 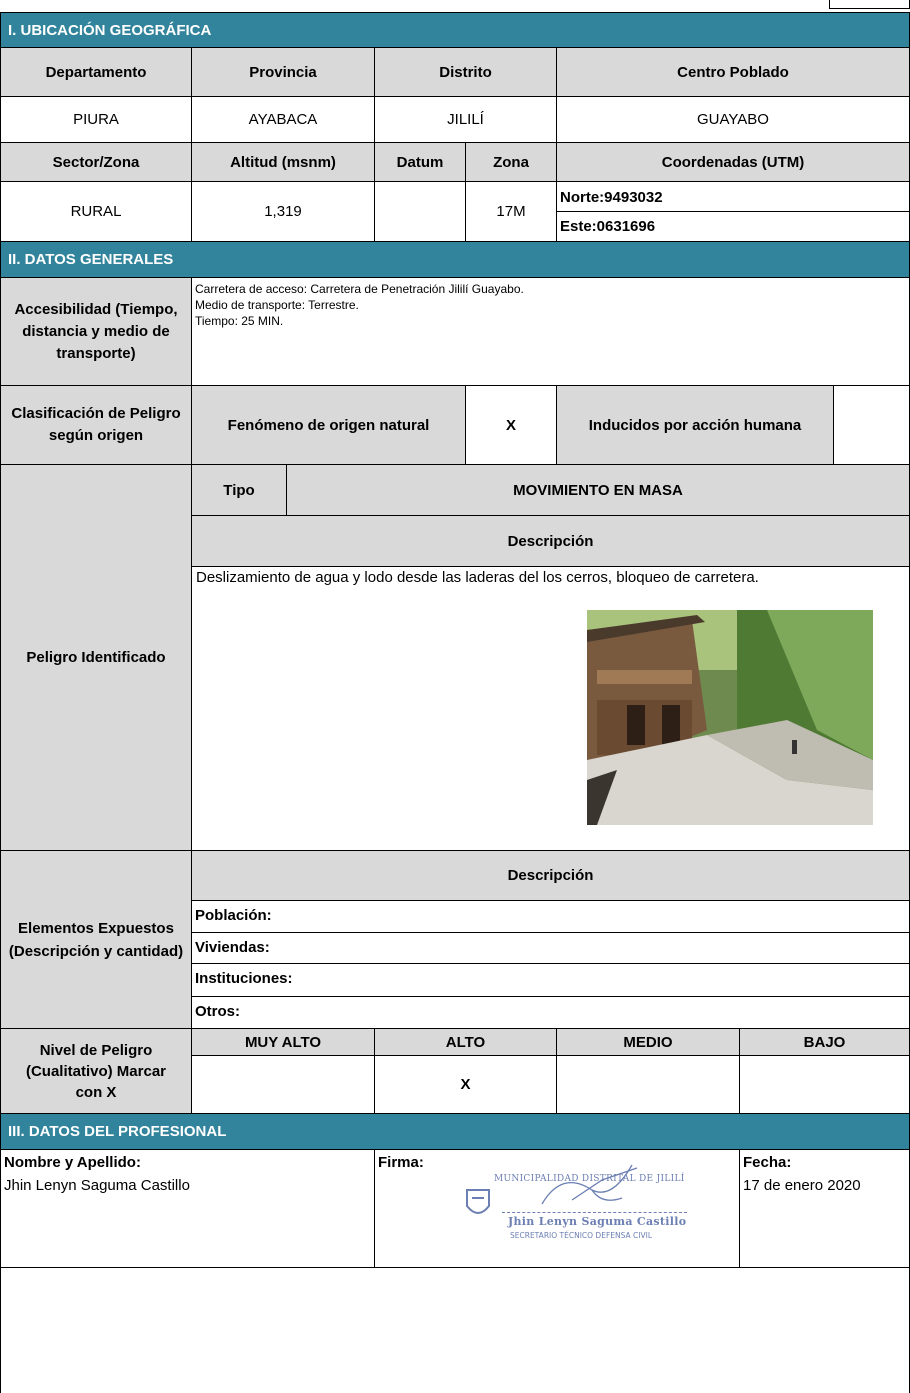 What do you see at coordinates (96, 119) in the screenshot?
I see `value-departamento: PIURA` at bounding box center [96, 119].